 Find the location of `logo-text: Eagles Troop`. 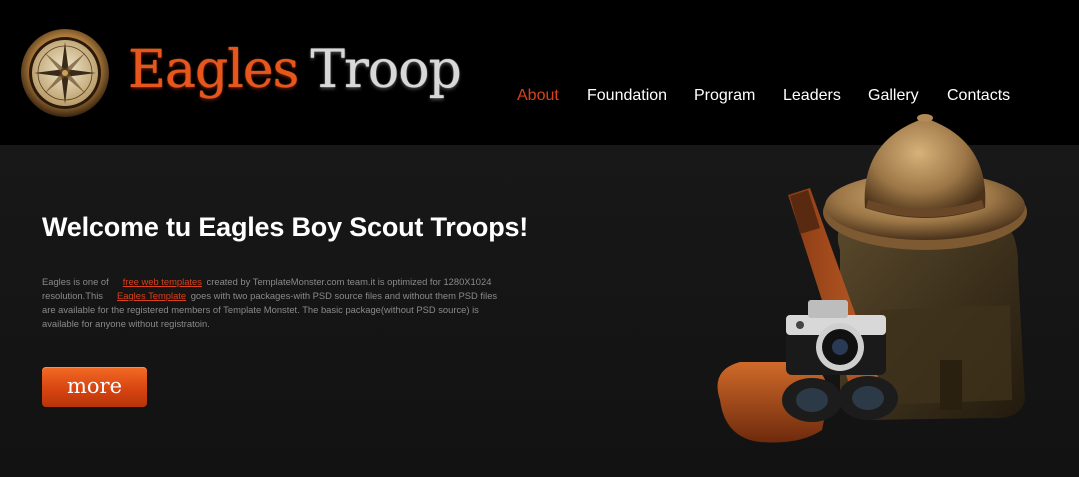

logo-text: Eagles Troop is located at coordinates (295, 70).